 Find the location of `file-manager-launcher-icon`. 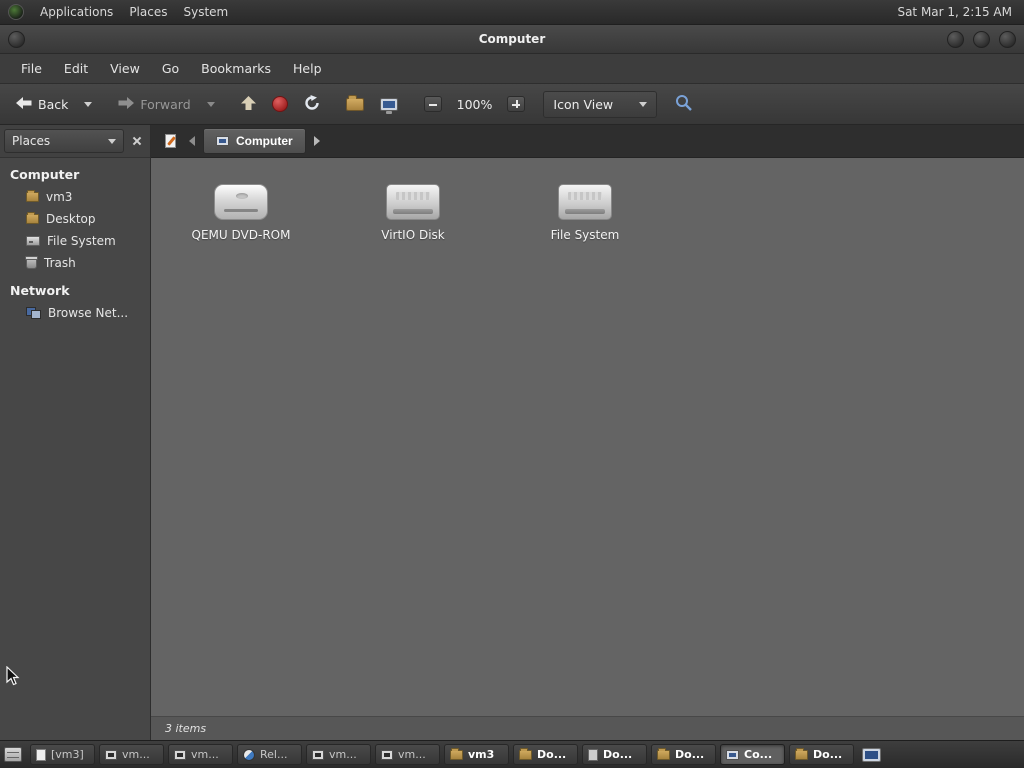

file-manager-launcher-icon is located at coordinates (13, 754).